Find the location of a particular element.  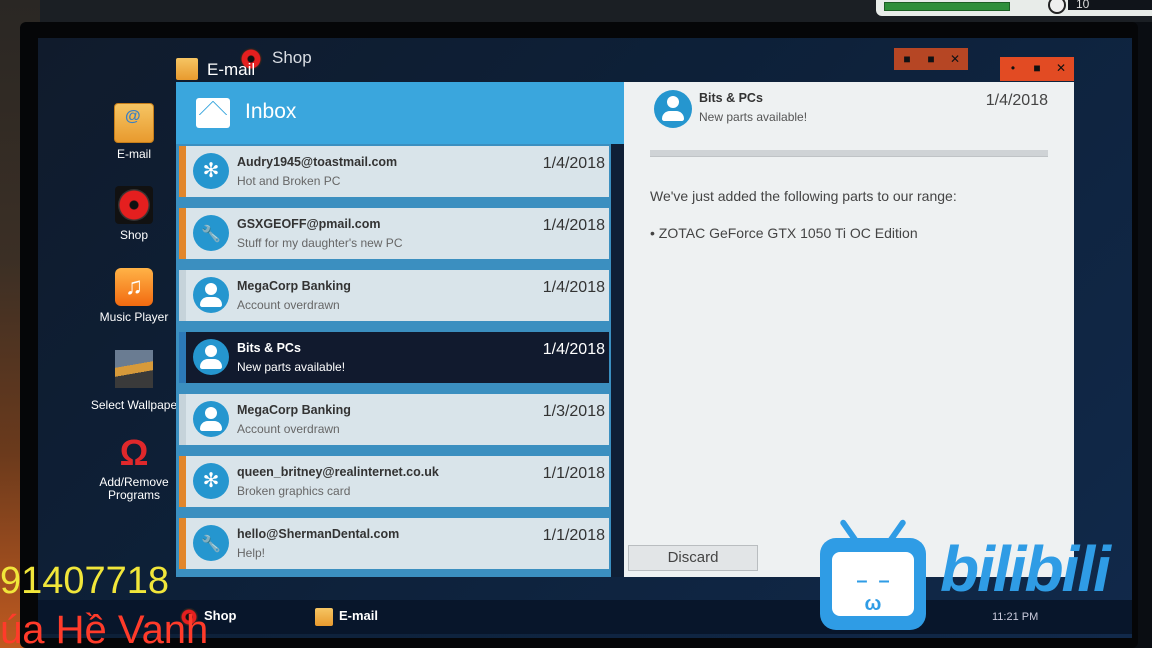

tv-body: – – ω is located at coordinates (873, 584).